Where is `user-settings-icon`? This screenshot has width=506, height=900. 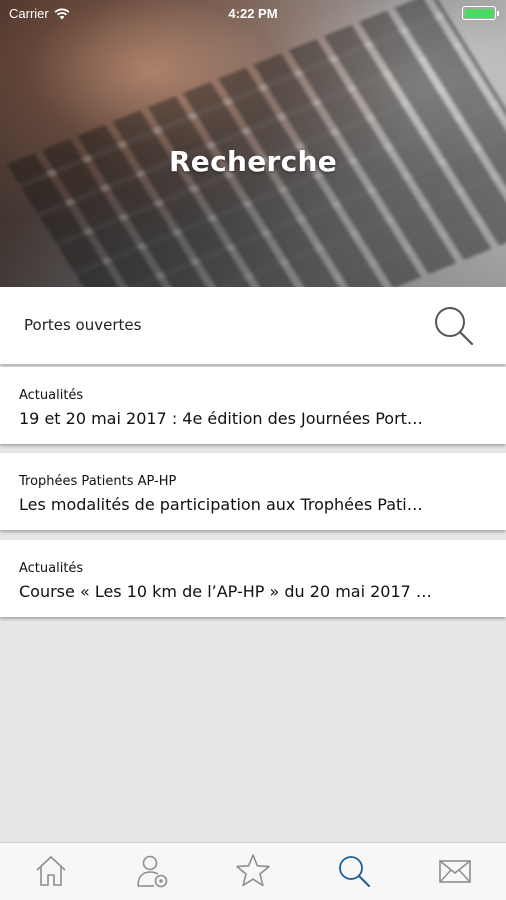 user-settings-icon is located at coordinates (152, 871).